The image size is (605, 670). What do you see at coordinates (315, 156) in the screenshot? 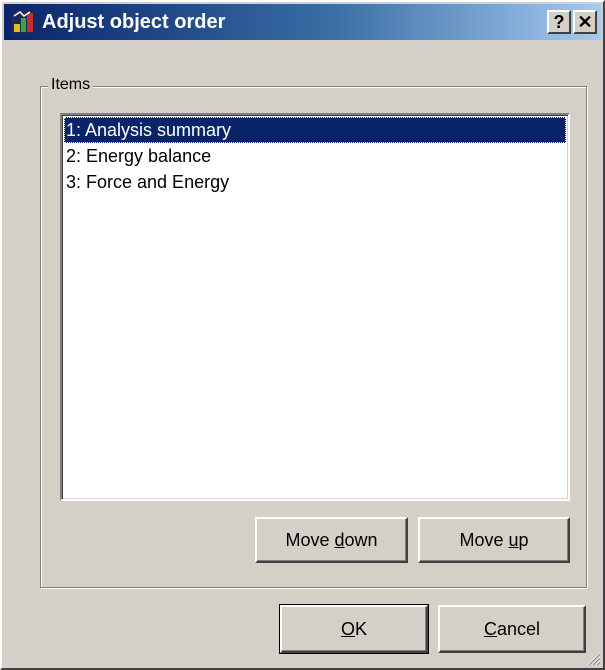
I see `list-item-energy-balance: 2: Energy balance` at bounding box center [315, 156].